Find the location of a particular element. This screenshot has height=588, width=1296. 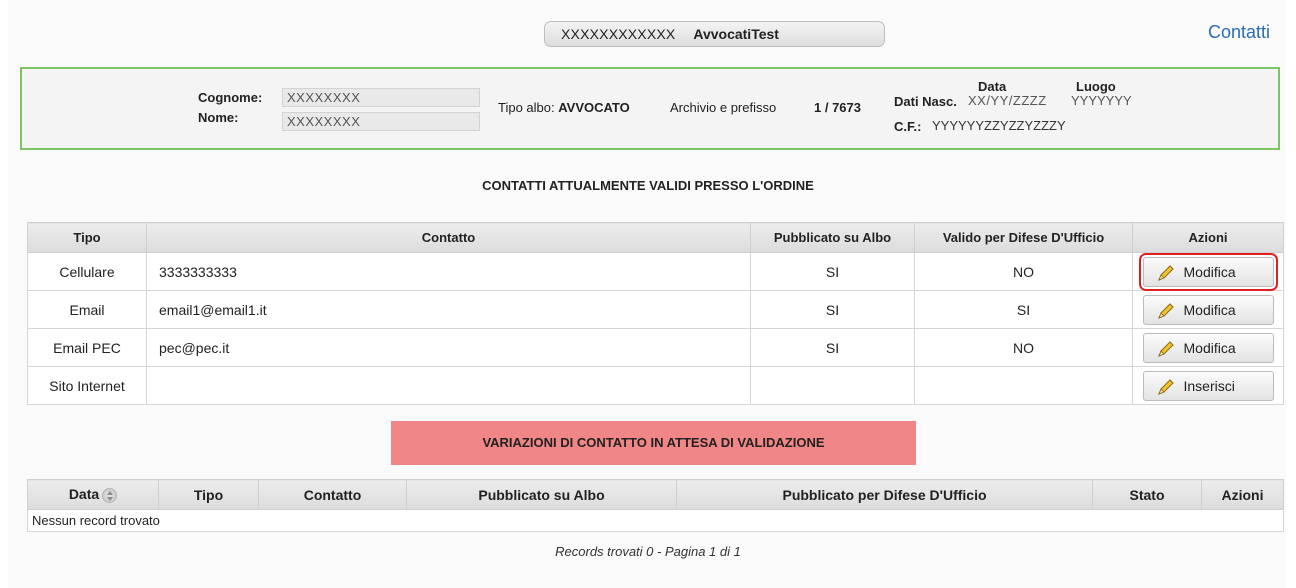

data-nascita-value: XX/YY/ZZZZ is located at coordinates (1007, 100).